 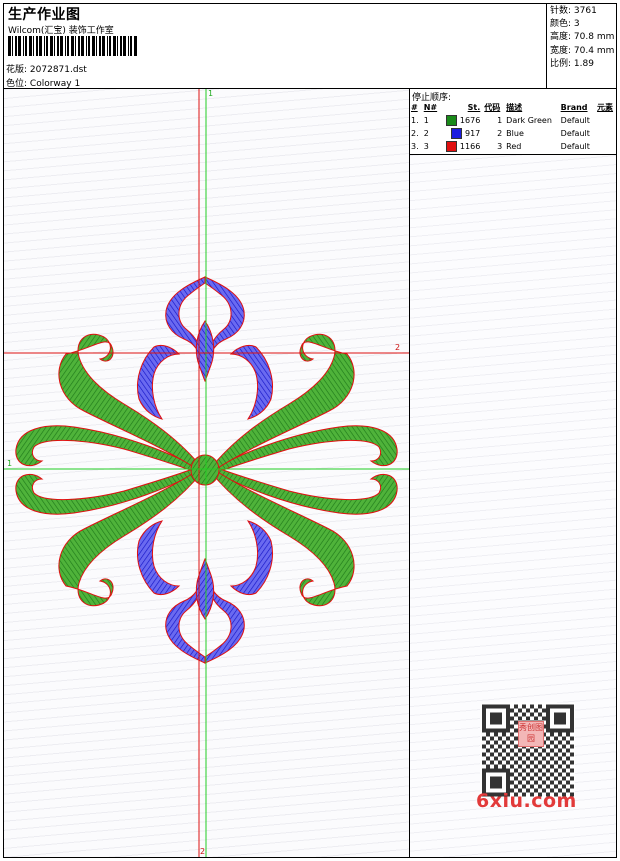 What do you see at coordinates (500, 120) in the screenshot?
I see `table-row: 1. 1 1676 1 Dark Green Default` at bounding box center [500, 120].